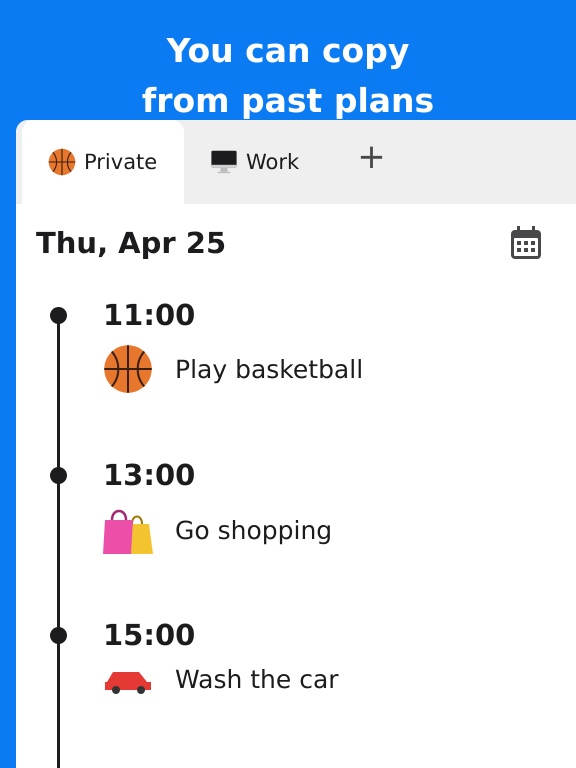 The width and height of the screenshot is (576, 768). What do you see at coordinates (224, 162) in the screenshot?
I see `monitor-icon` at bounding box center [224, 162].